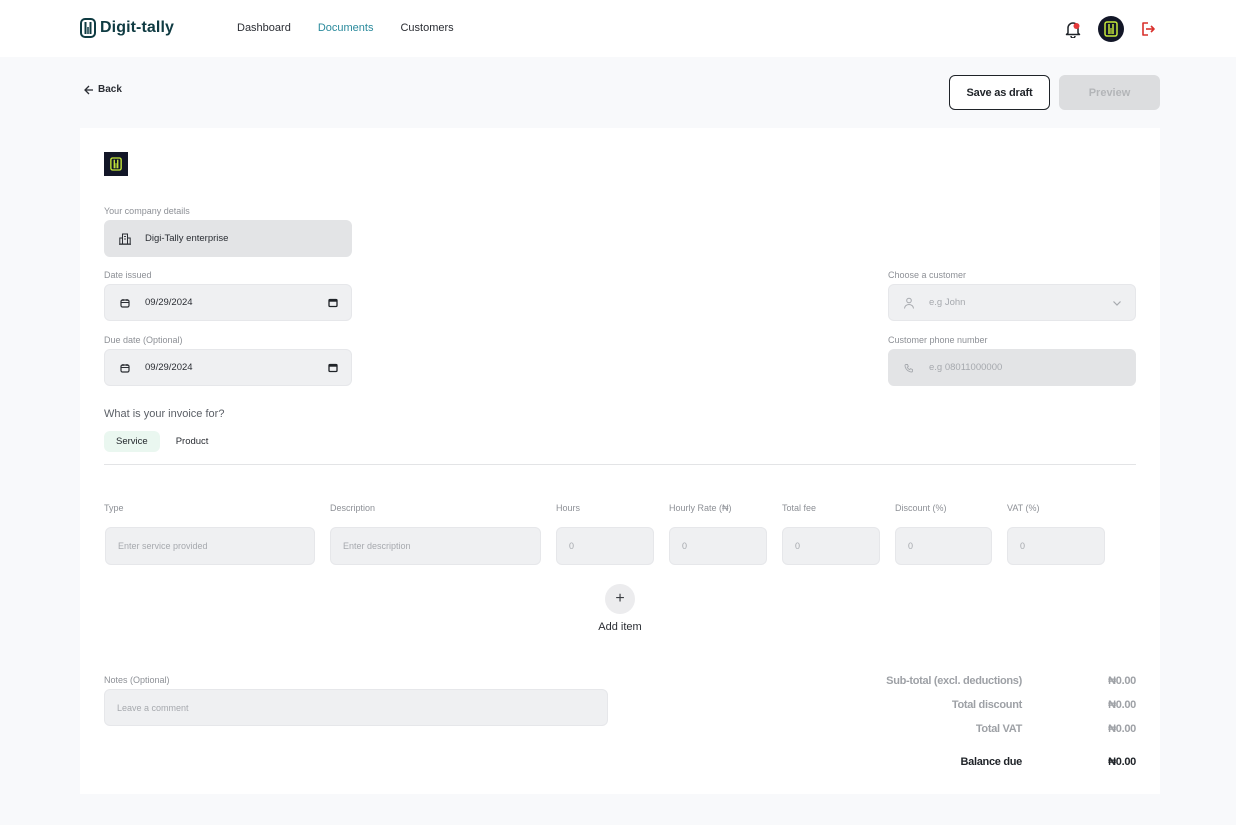 This screenshot has width=1236, height=825. I want to click on nav-documents: Documents, so click(346, 28).